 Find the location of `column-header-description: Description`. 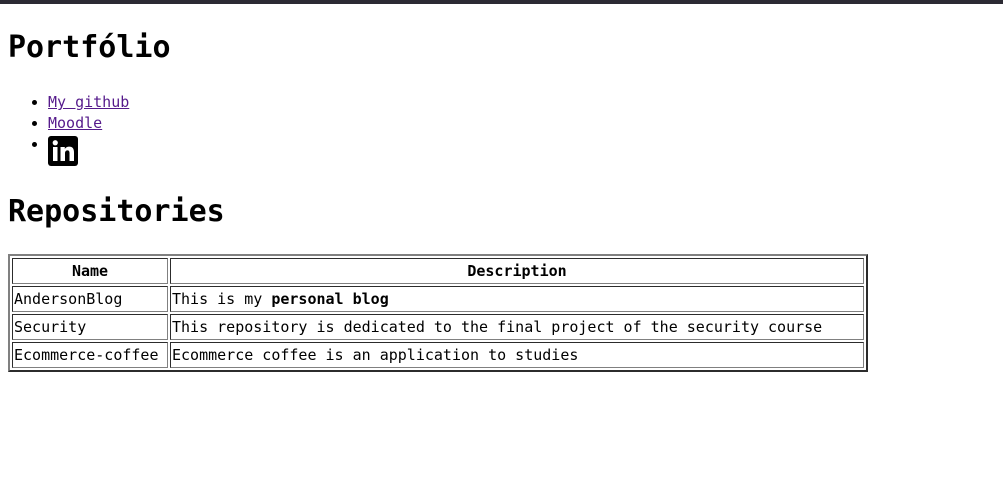

column-header-description: Description is located at coordinates (517, 271).